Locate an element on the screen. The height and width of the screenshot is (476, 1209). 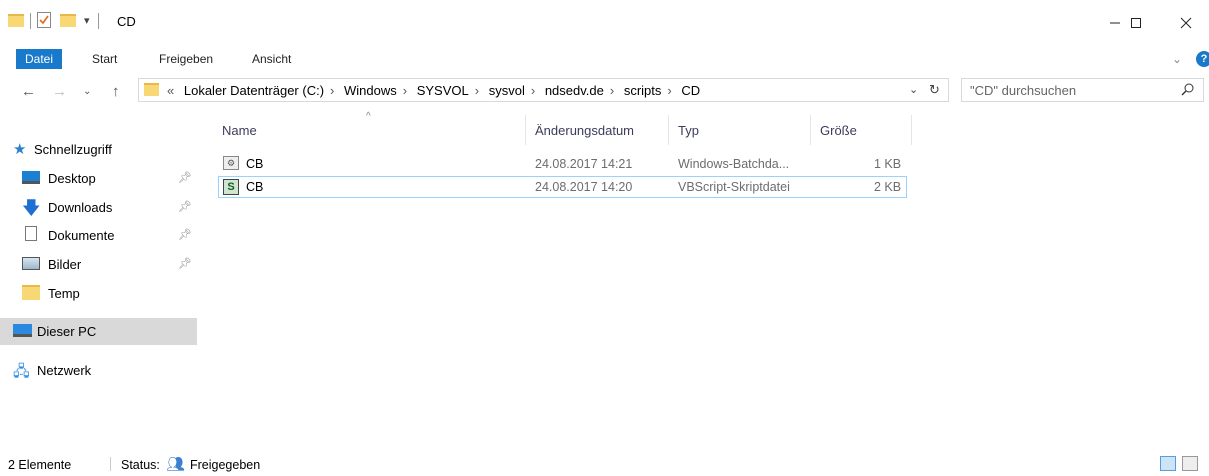
breadcrumb-item: Lokaler Datenträger (C:) is located at coordinates (254, 90).